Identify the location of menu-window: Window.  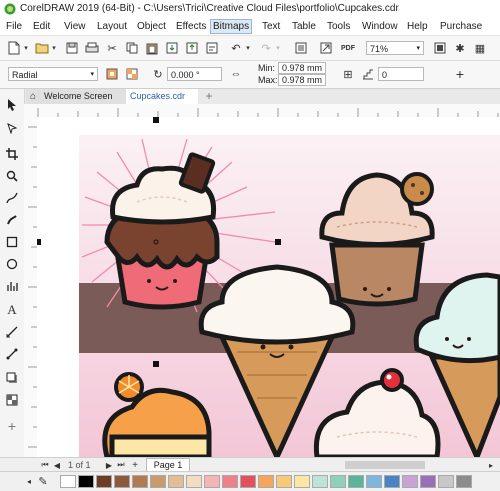
(380, 26).